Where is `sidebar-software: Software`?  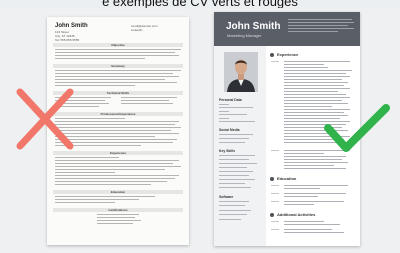 sidebar-software: Software is located at coordinates (226, 197).